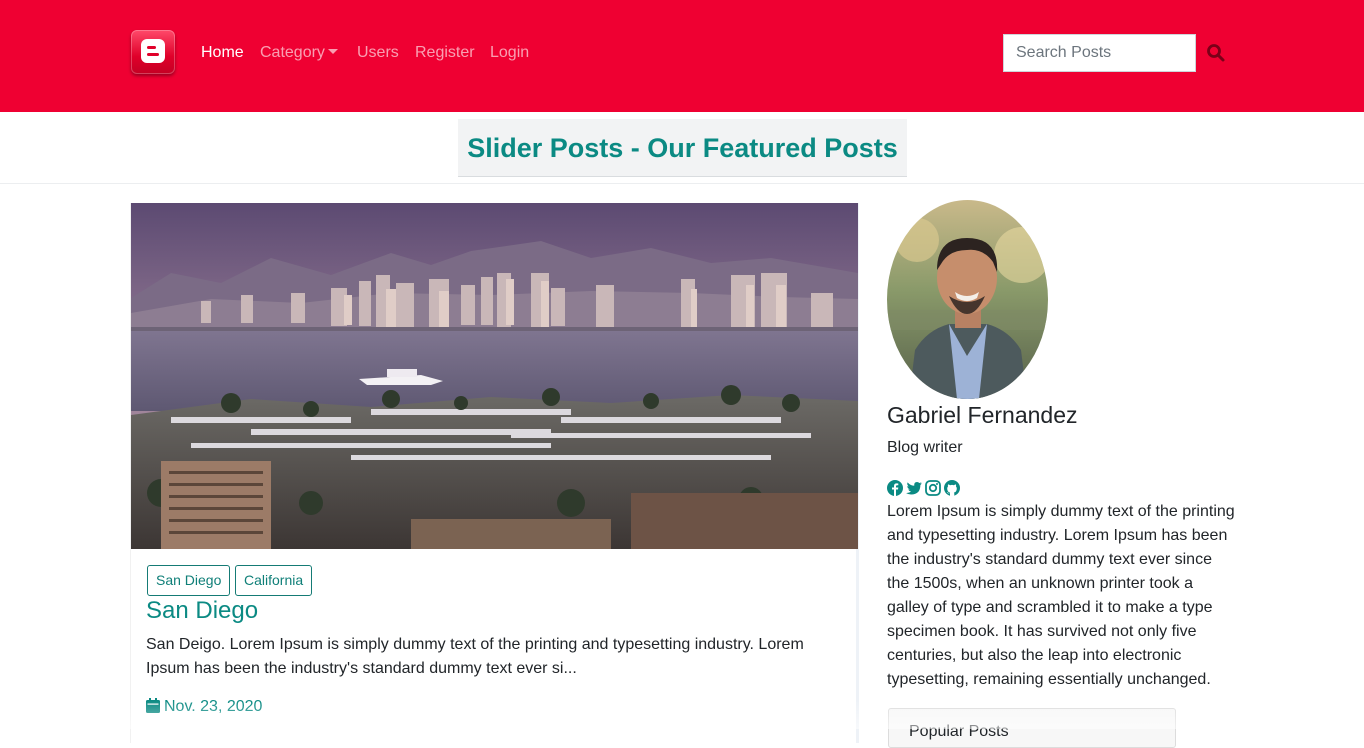 This screenshot has width=1364, height=748. Describe the element at coordinates (952, 488) in the screenshot. I see `github-icon` at that location.